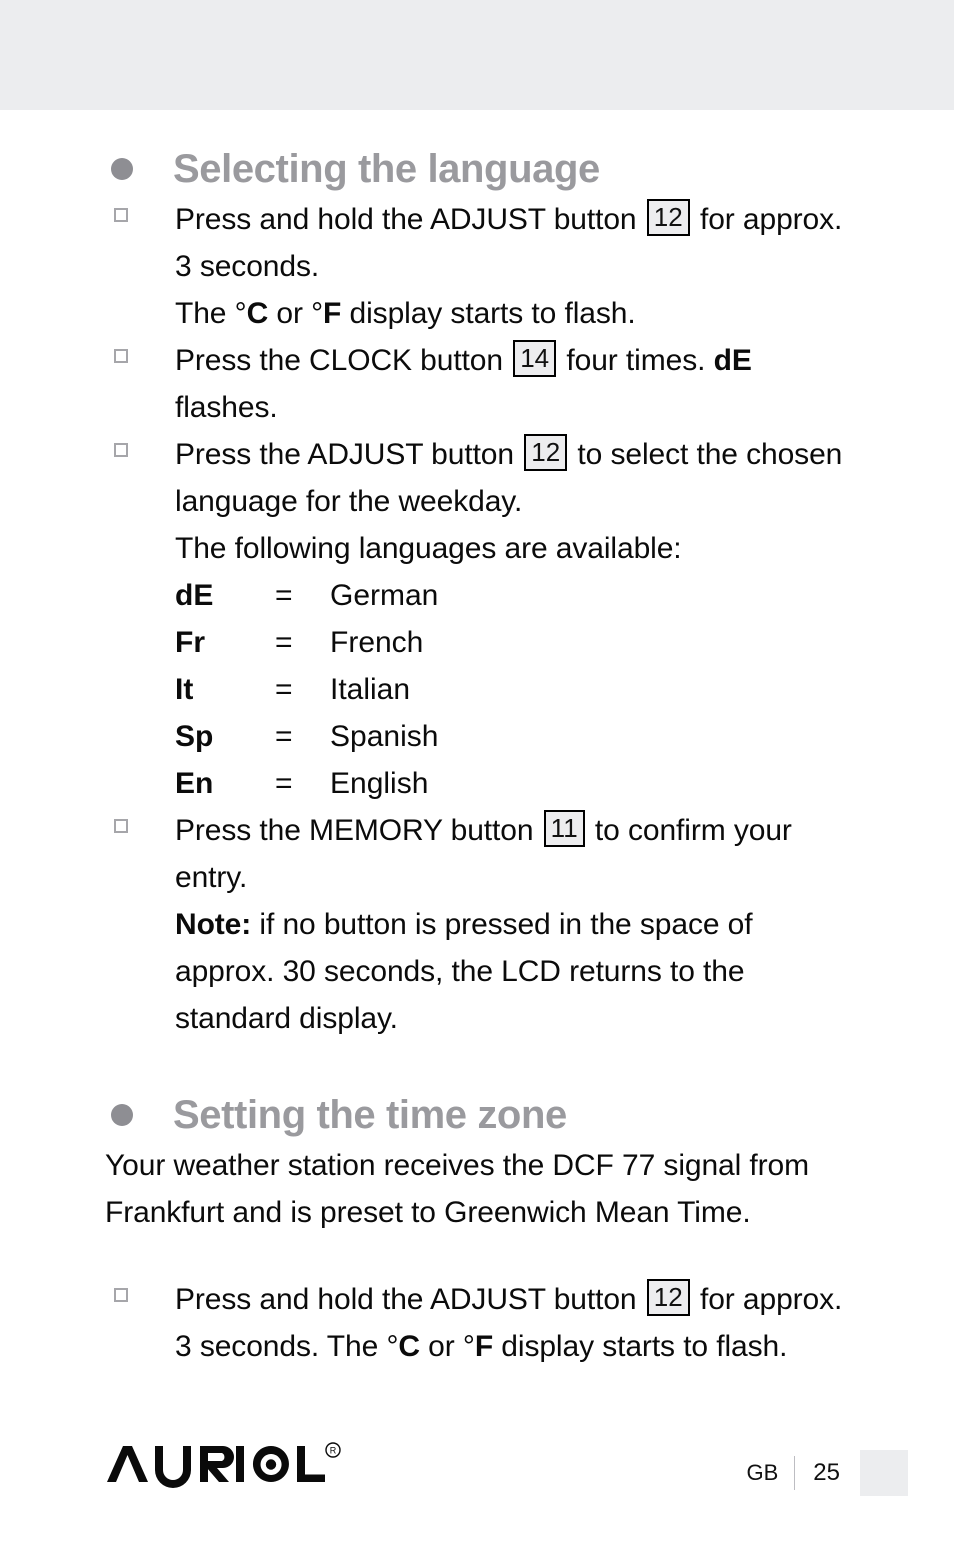  Describe the element at coordinates (201, 313) in the screenshot. I see `step-text: The` at that location.